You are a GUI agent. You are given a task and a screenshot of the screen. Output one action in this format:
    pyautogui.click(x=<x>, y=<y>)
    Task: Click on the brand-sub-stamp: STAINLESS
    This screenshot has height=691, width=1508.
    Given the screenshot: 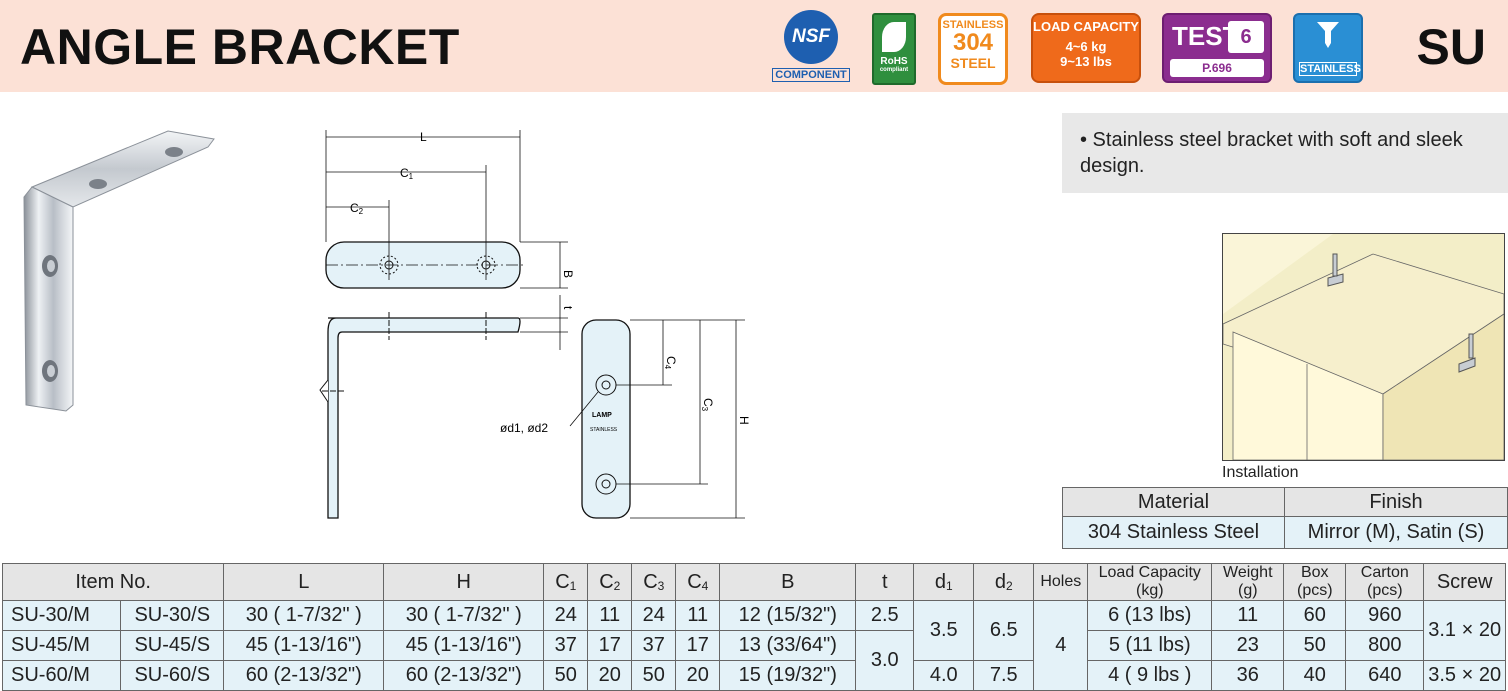 What is the action you would take?
    pyautogui.click(x=604, y=430)
    